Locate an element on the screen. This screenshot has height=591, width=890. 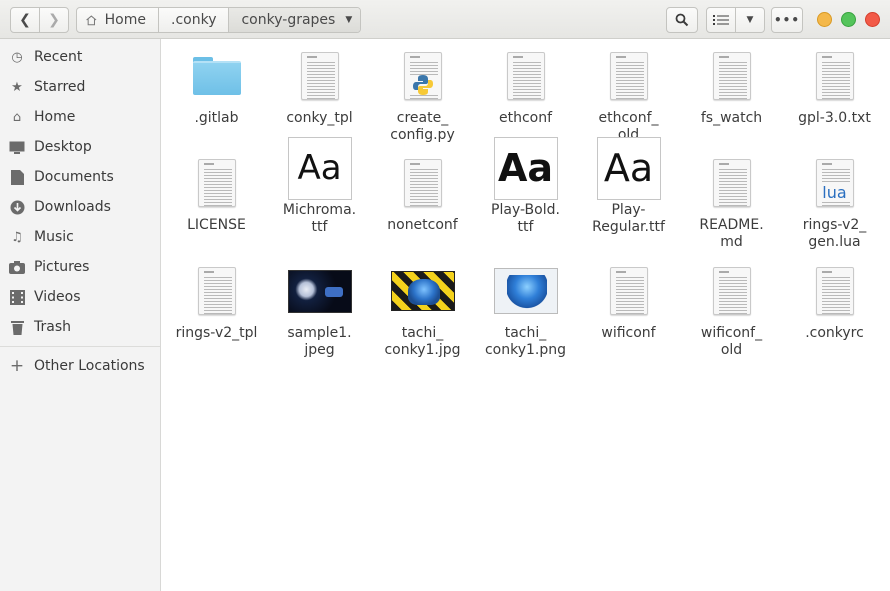
sidebar-item-home: ⌂ Home is located at coordinates (80, 117).